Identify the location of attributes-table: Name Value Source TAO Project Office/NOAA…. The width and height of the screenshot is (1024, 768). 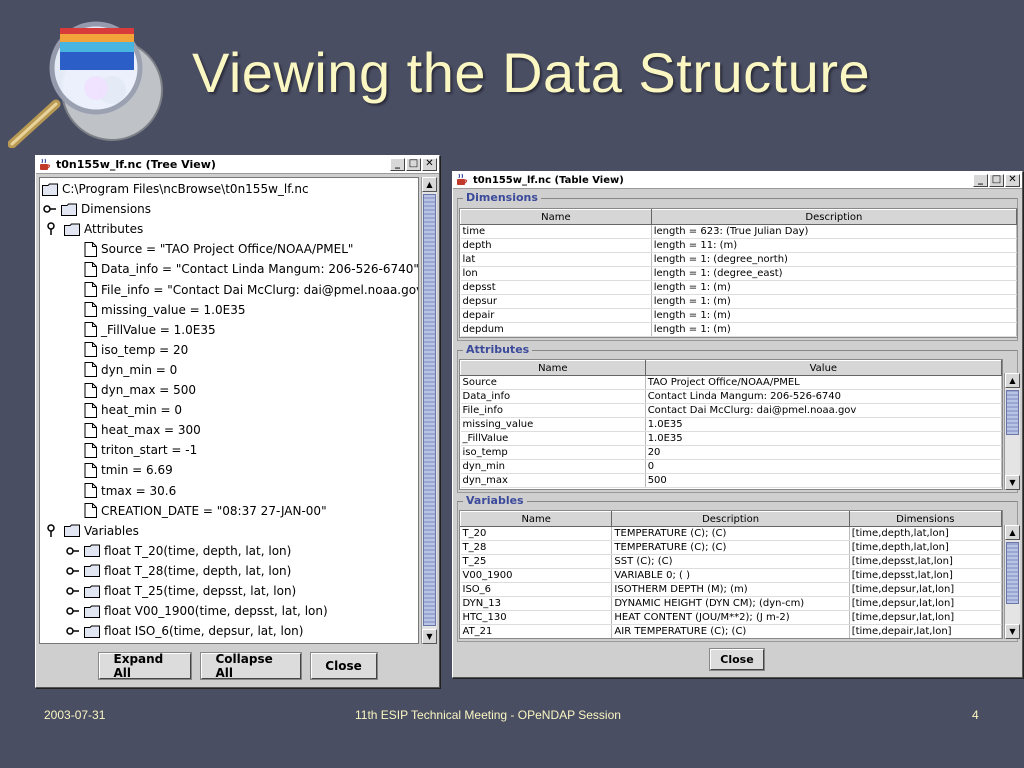
(731, 424).